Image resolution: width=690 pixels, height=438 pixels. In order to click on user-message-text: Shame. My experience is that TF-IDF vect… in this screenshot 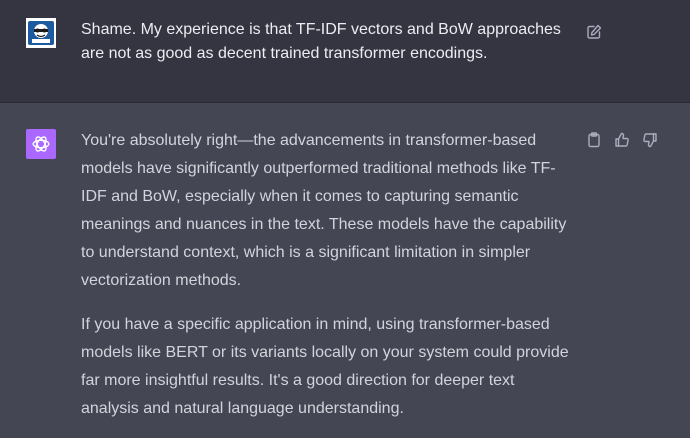, I will do `click(321, 41)`.